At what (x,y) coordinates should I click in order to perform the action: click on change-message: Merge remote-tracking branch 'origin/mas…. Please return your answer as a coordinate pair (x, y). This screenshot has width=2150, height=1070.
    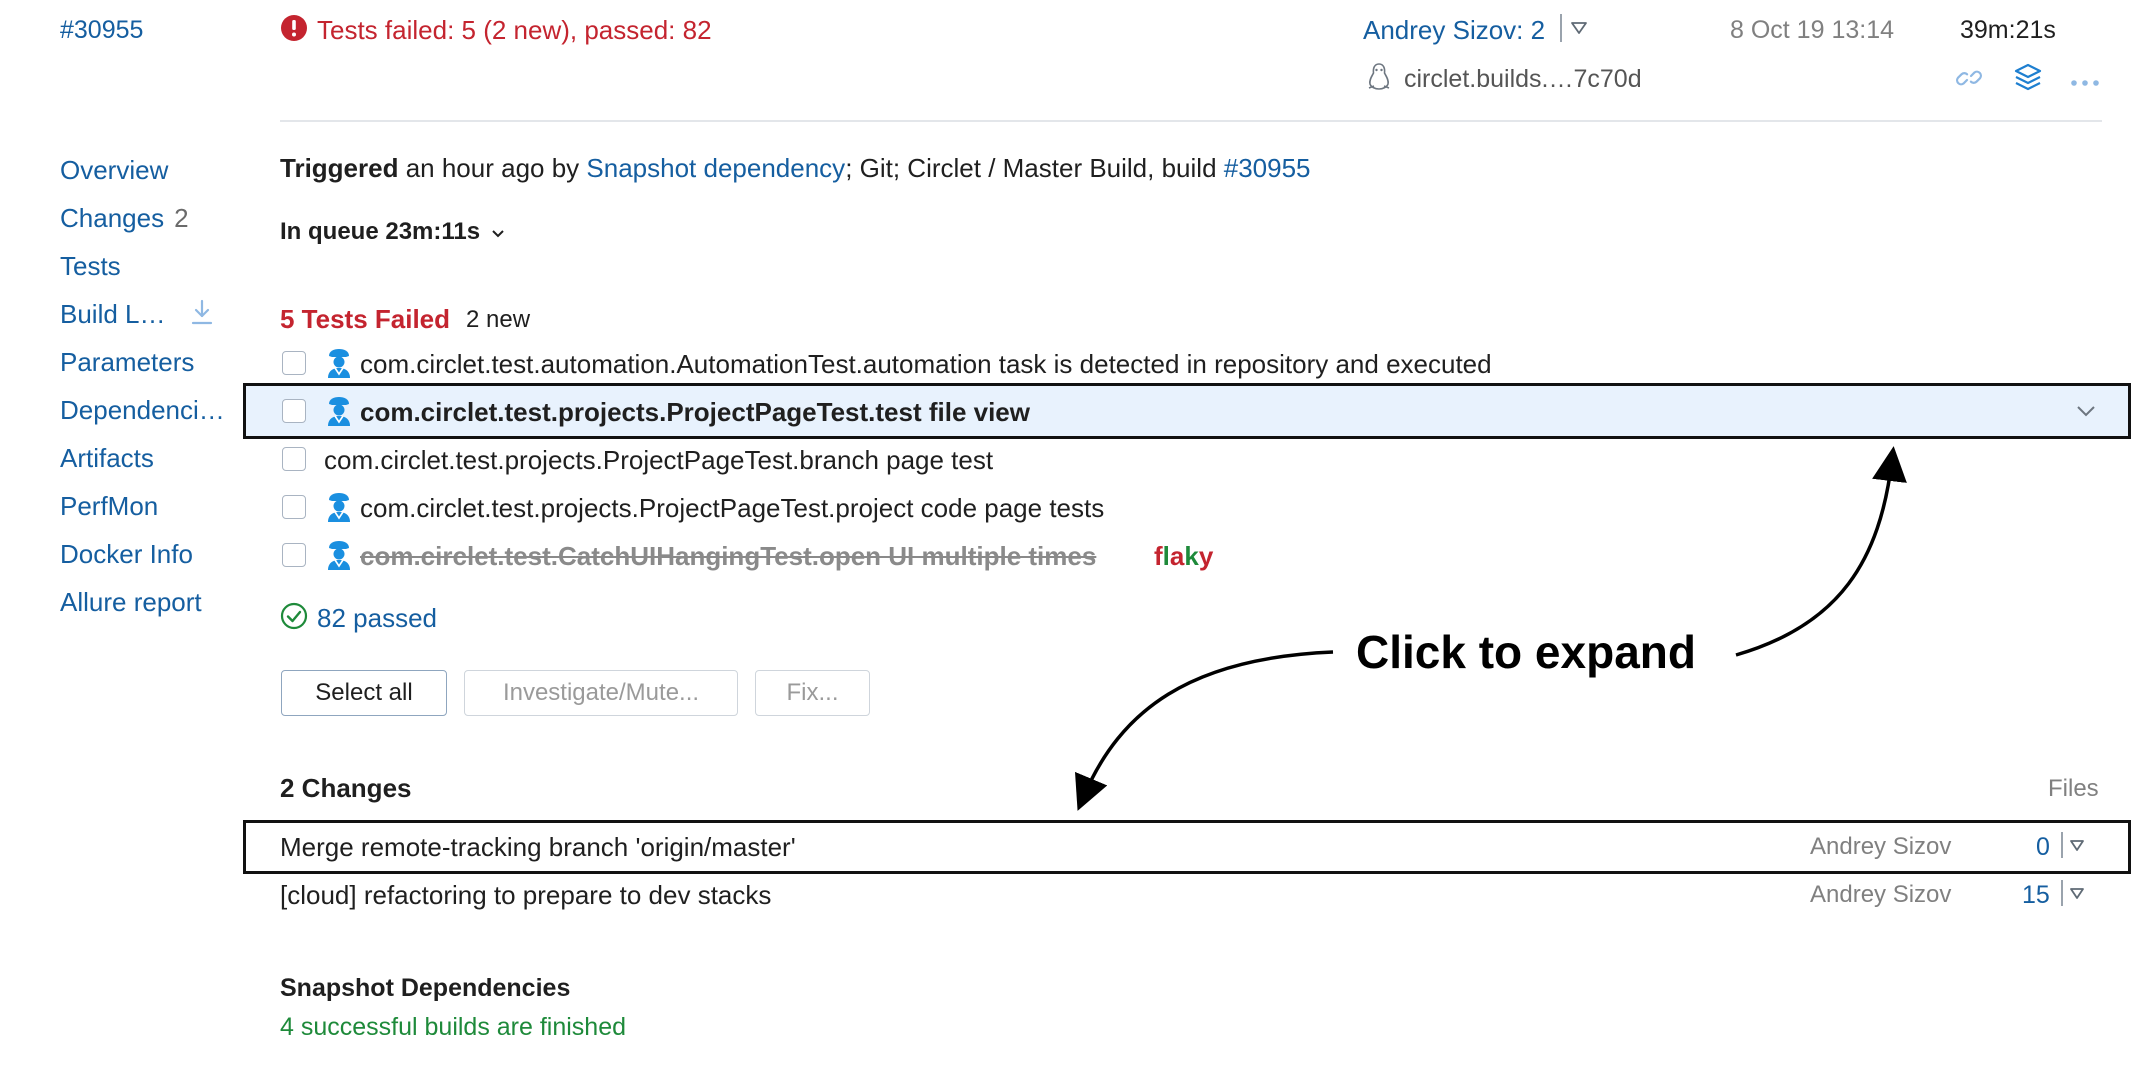
    Looking at the image, I should click on (538, 847).